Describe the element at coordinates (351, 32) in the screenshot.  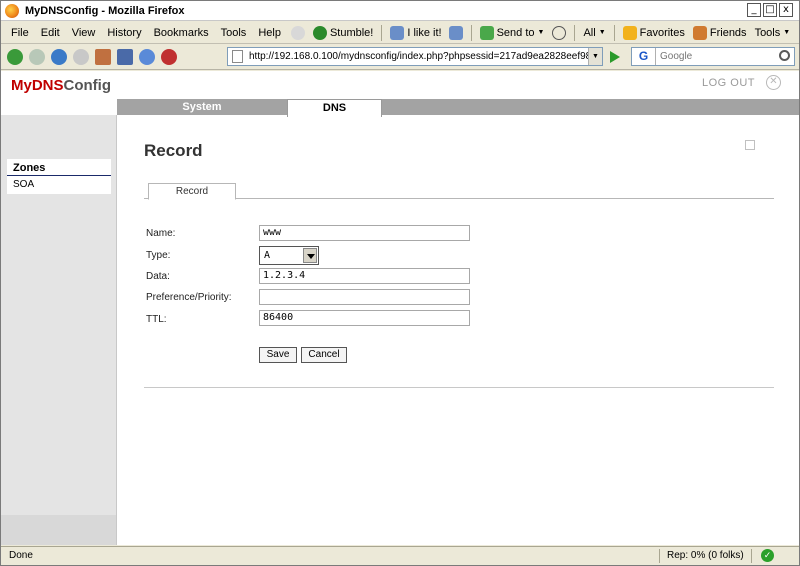
I see `stumble-label: Stumble!` at that location.